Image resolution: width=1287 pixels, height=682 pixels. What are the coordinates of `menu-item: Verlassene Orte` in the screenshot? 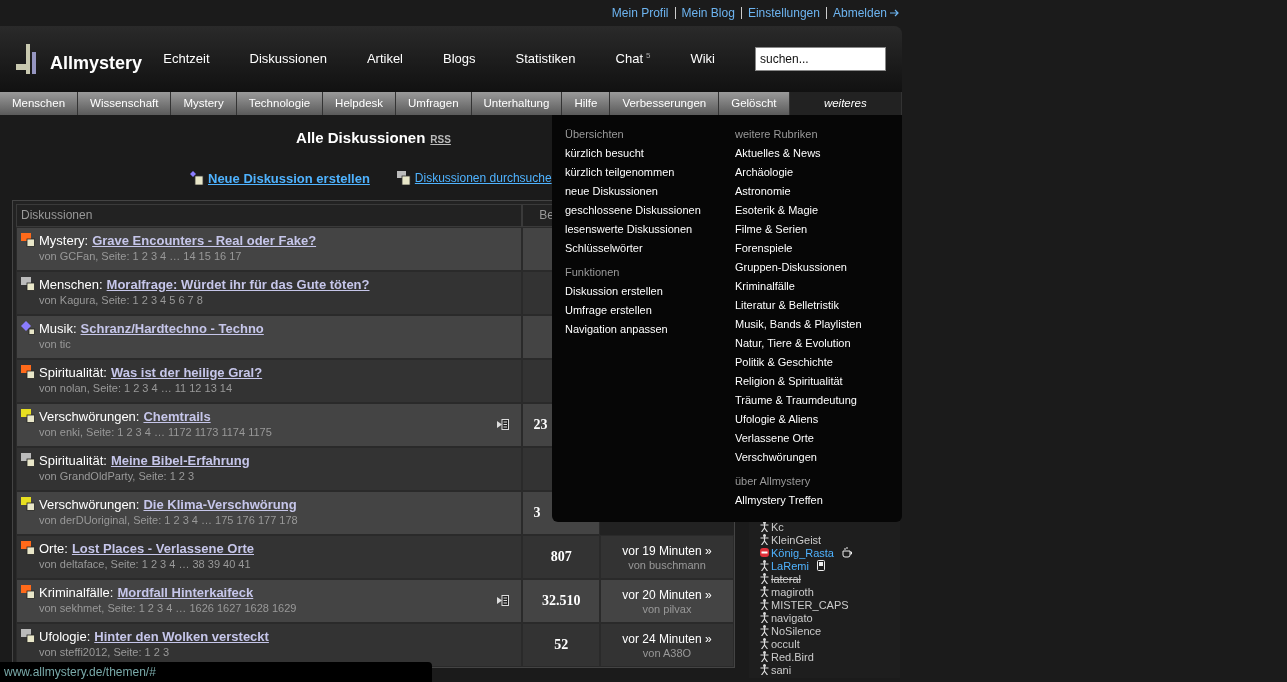 It's located at (774, 438).